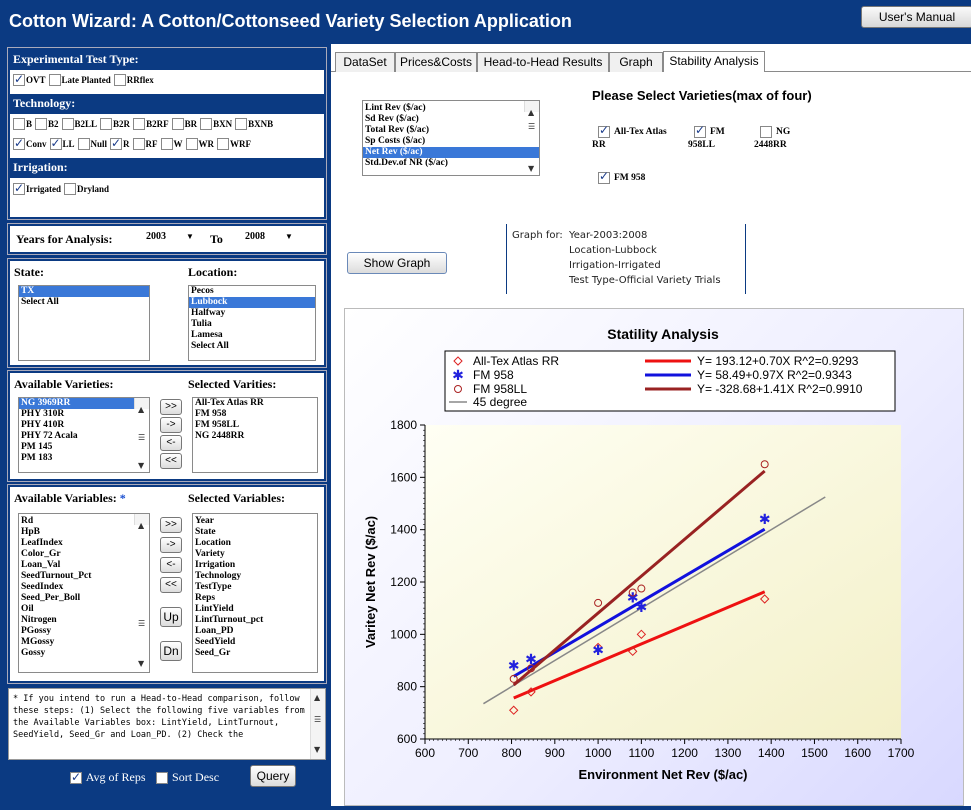  What do you see at coordinates (255, 653) in the screenshot?
I see `list-item: Seed_Gr` at bounding box center [255, 653].